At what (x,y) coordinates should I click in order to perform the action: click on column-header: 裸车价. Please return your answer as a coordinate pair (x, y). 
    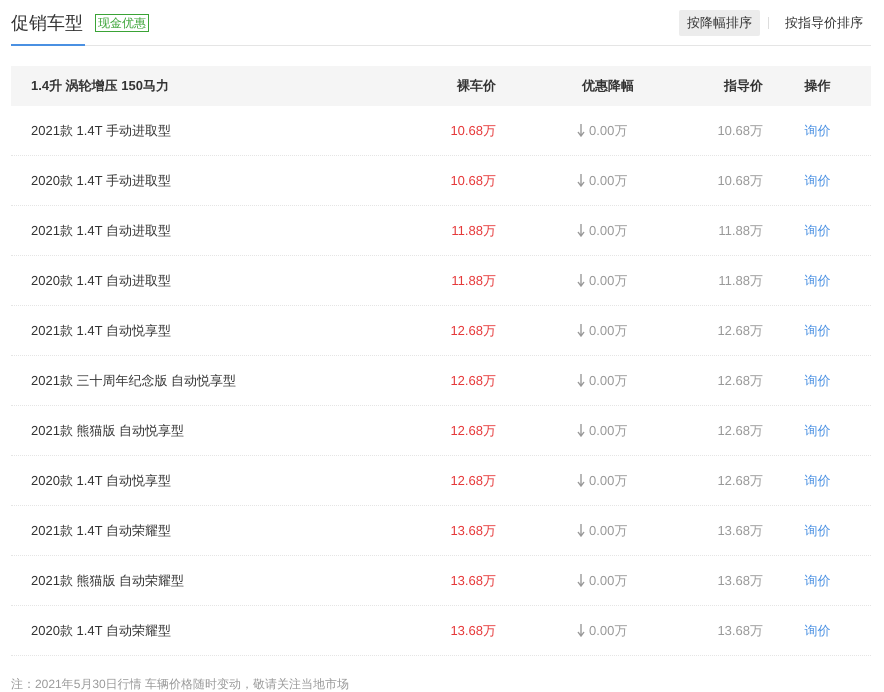
    Looking at the image, I should click on (476, 86).